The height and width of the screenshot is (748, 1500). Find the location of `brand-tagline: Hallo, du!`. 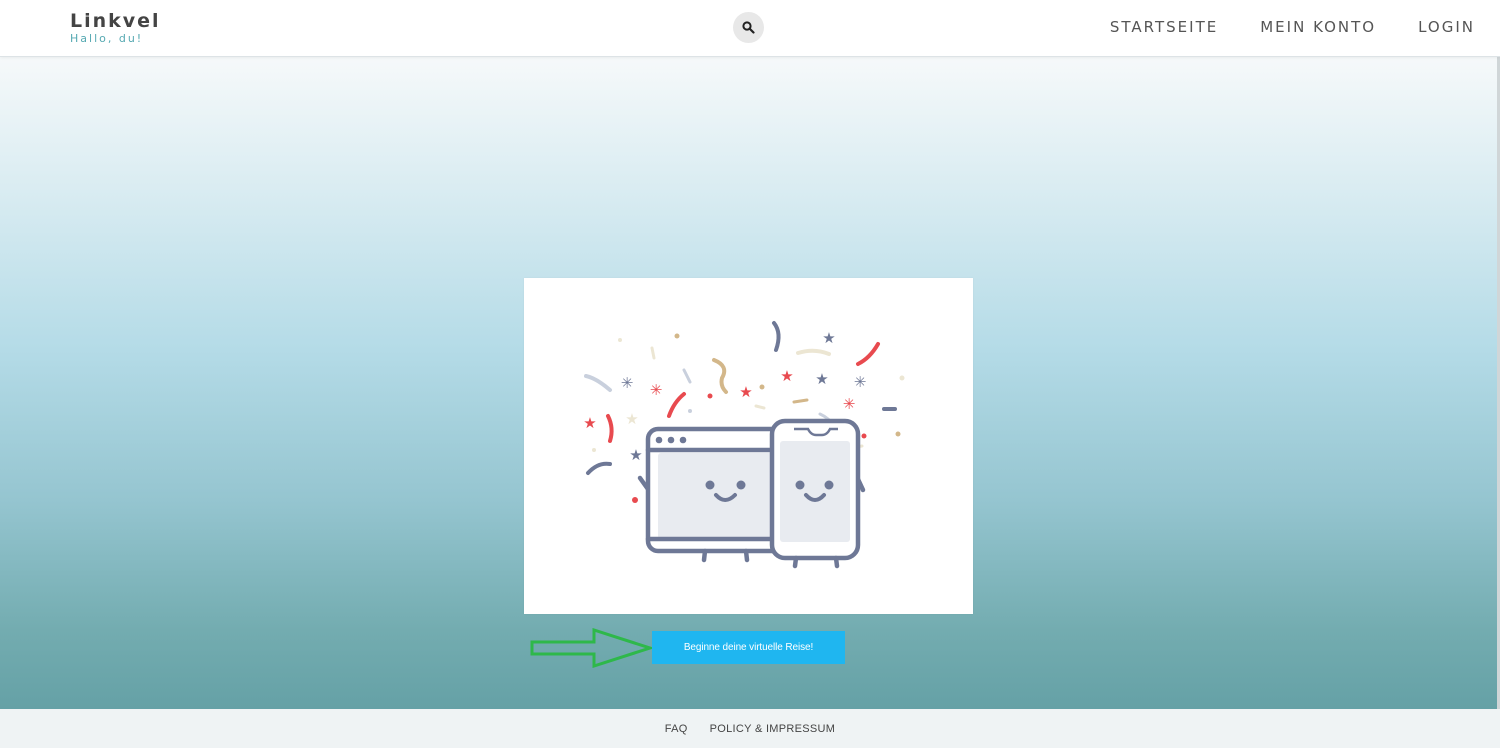

brand-tagline: Hallo, du! is located at coordinates (107, 38).